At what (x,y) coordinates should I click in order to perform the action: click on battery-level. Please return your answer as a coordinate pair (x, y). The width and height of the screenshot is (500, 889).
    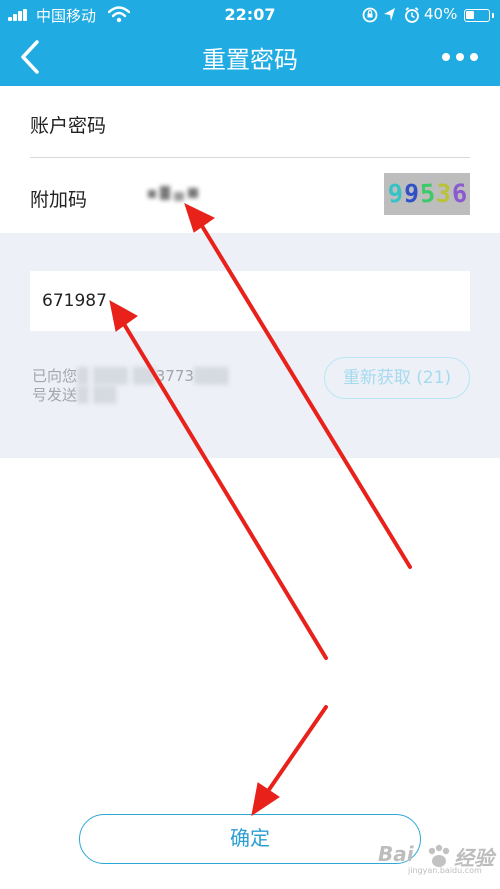
    Looking at the image, I should click on (470, 15).